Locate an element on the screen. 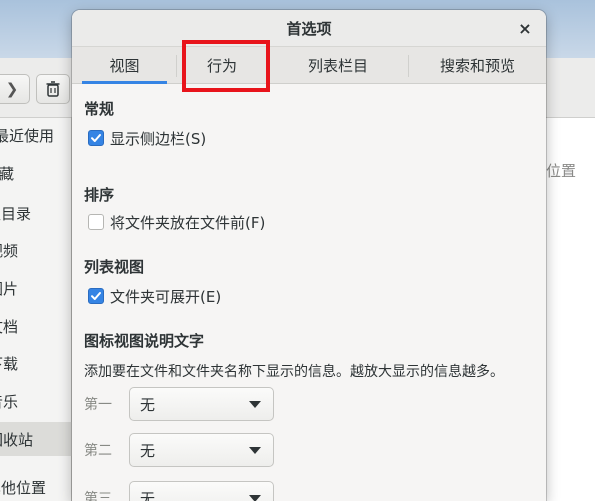  tab-bar: 视图 行为 列表栏目 搜索和预览 is located at coordinates (309, 65).